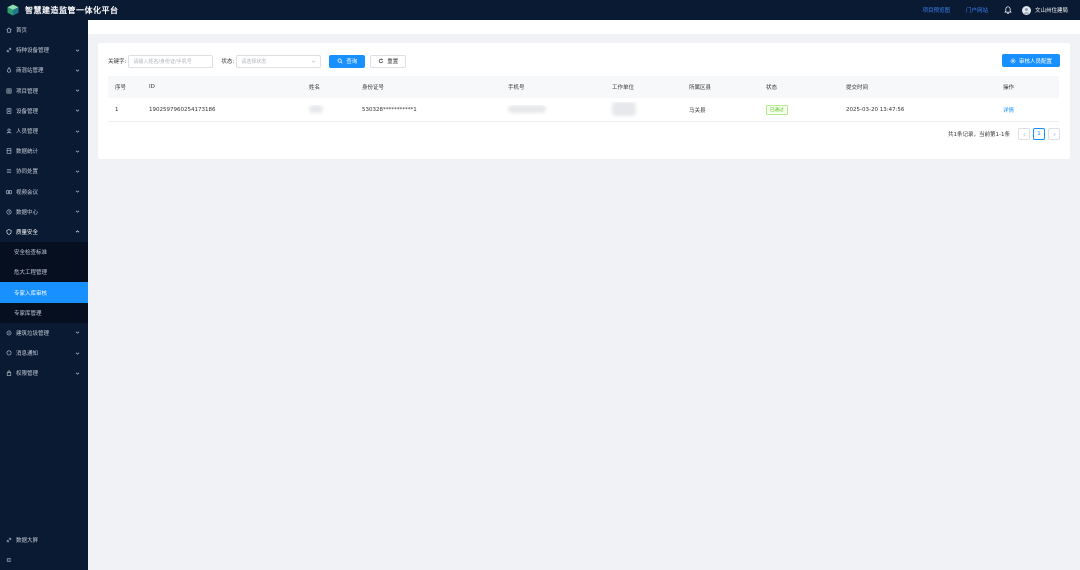  Describe the element at coordinates (44, 131) in the screenshot. I see `sidebar-item-personnel: 人员管理` at that location.